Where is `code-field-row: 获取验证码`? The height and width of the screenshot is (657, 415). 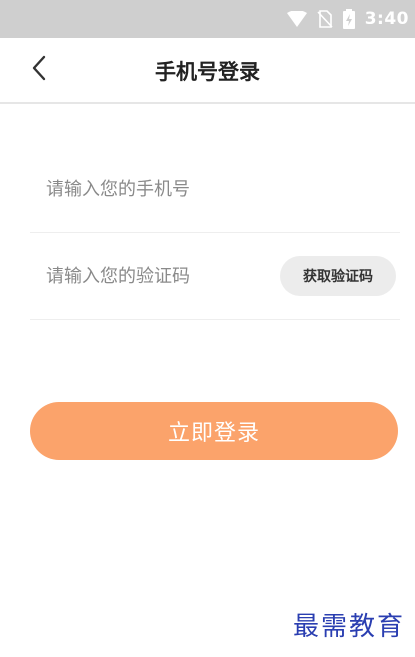 code-field-row: 获取验证码 is located at coordinates (215, 276).